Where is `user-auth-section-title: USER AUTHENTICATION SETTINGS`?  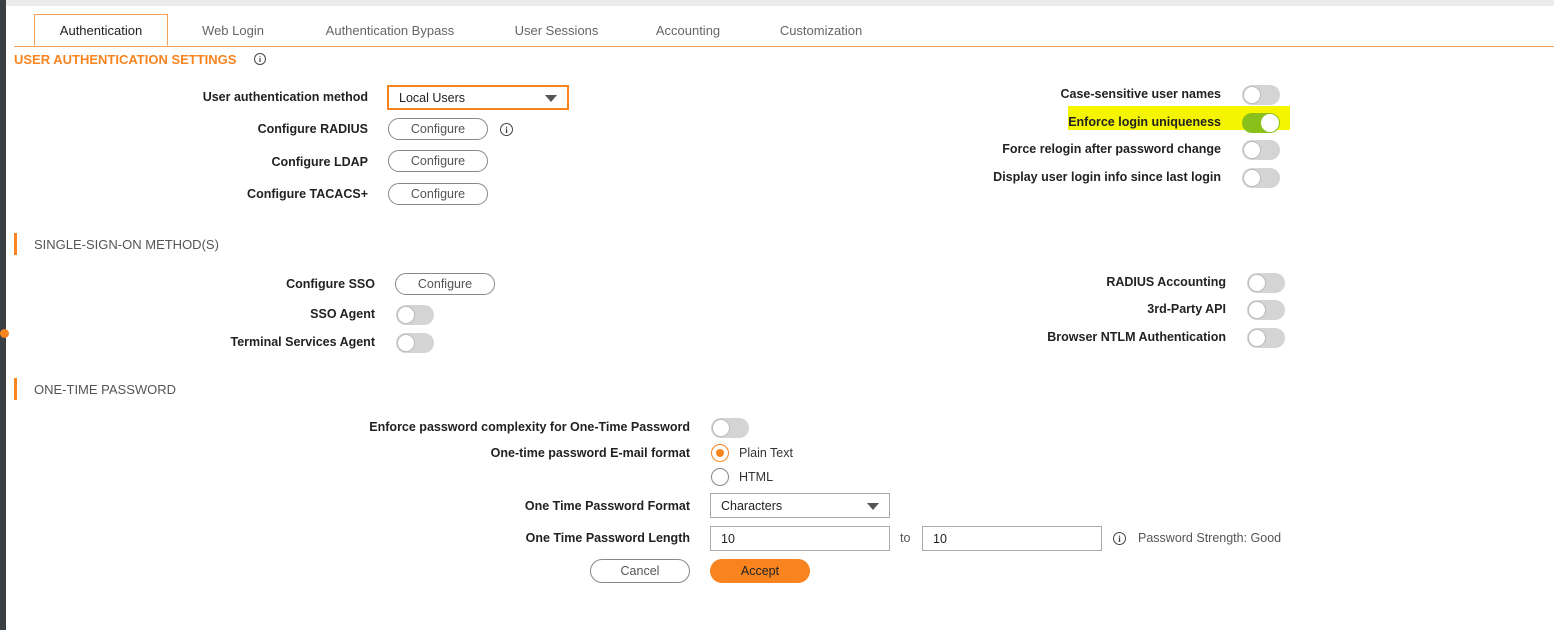
user-auth-section-title: USER AUTHENTICATION SETTINGS is located at coordinates (125, 59).